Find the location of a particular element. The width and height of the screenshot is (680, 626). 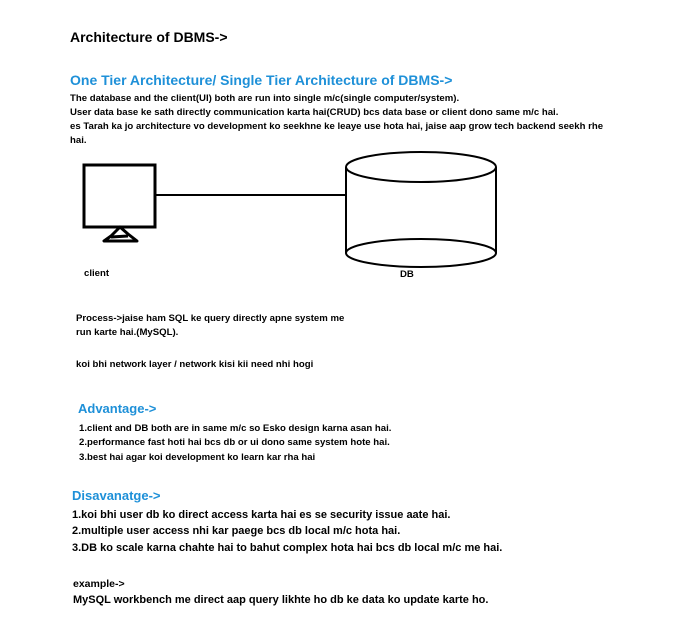

advantage-heading: Advantage-> is located at coordinates (117, 408).